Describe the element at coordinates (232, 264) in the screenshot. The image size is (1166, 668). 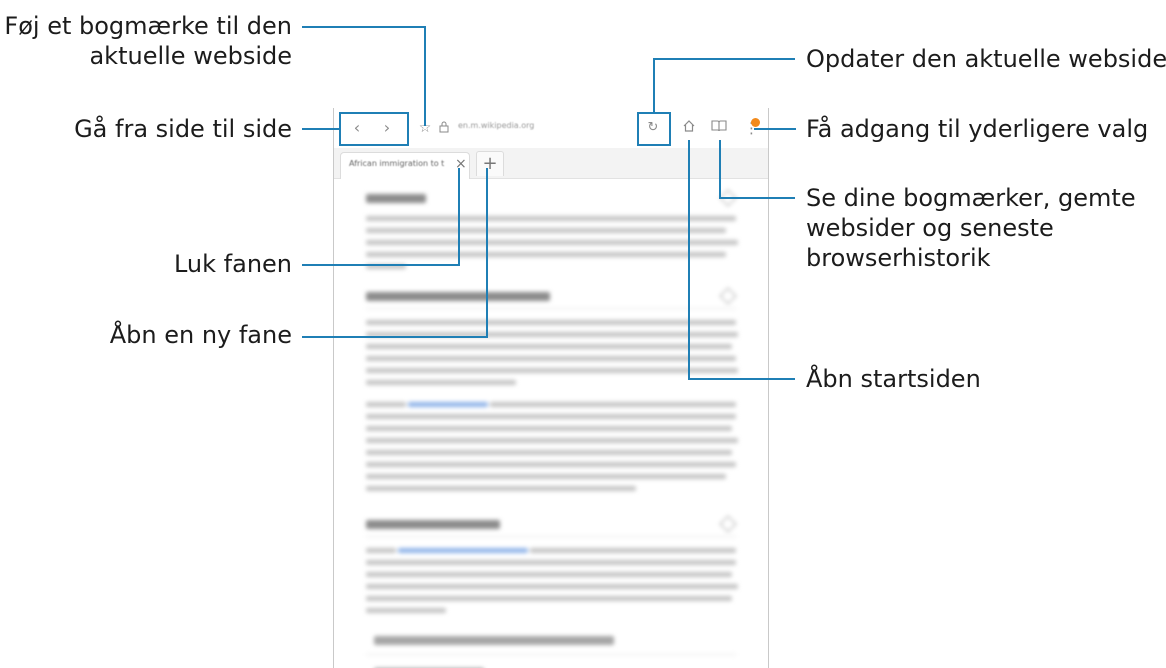
I see `callout-close-tab: Luk fanen` at that location.